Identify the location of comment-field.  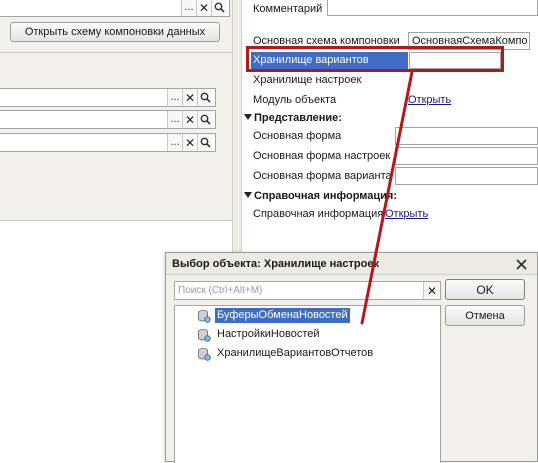
(432, 8).